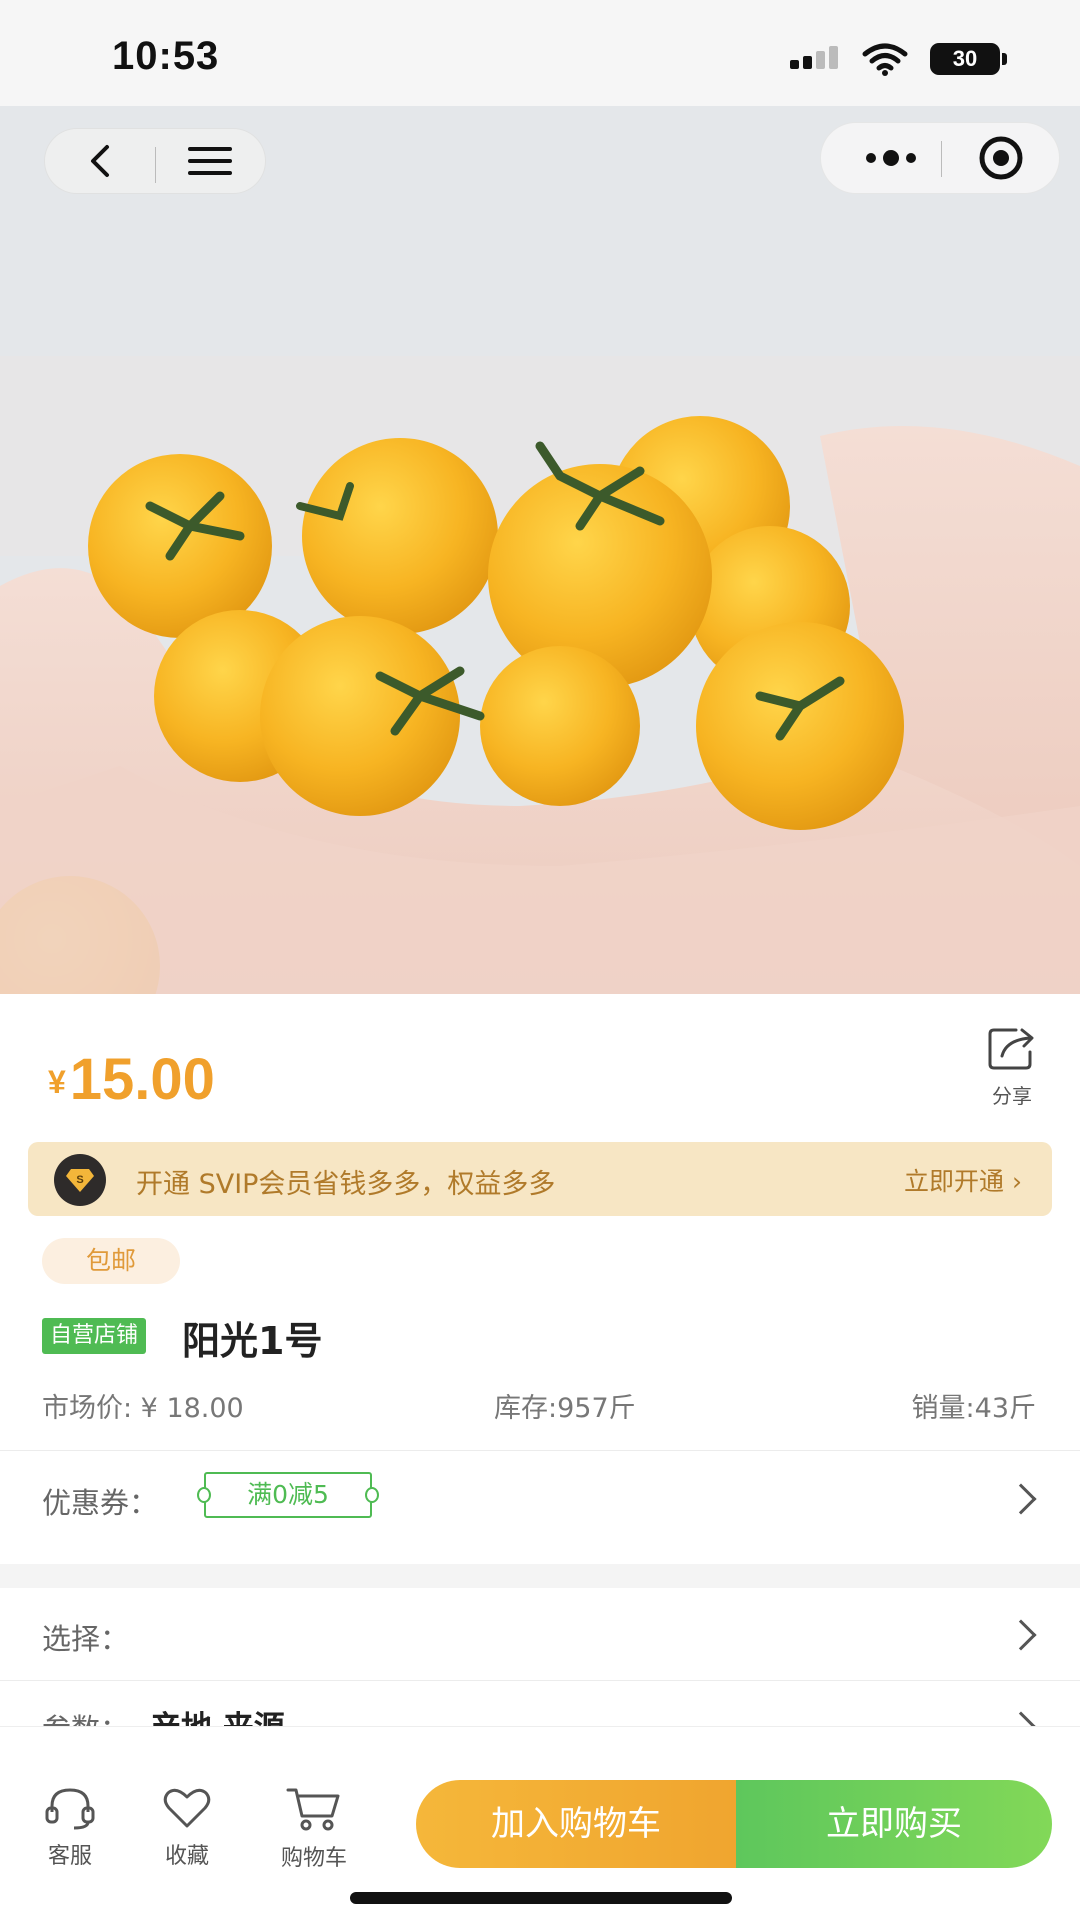 Image resolution: width=1080 pixels, height=1920 pixels. Describe the element at coordinates (1004, 59) in the screenshot. I see `battery-tip` at that location.